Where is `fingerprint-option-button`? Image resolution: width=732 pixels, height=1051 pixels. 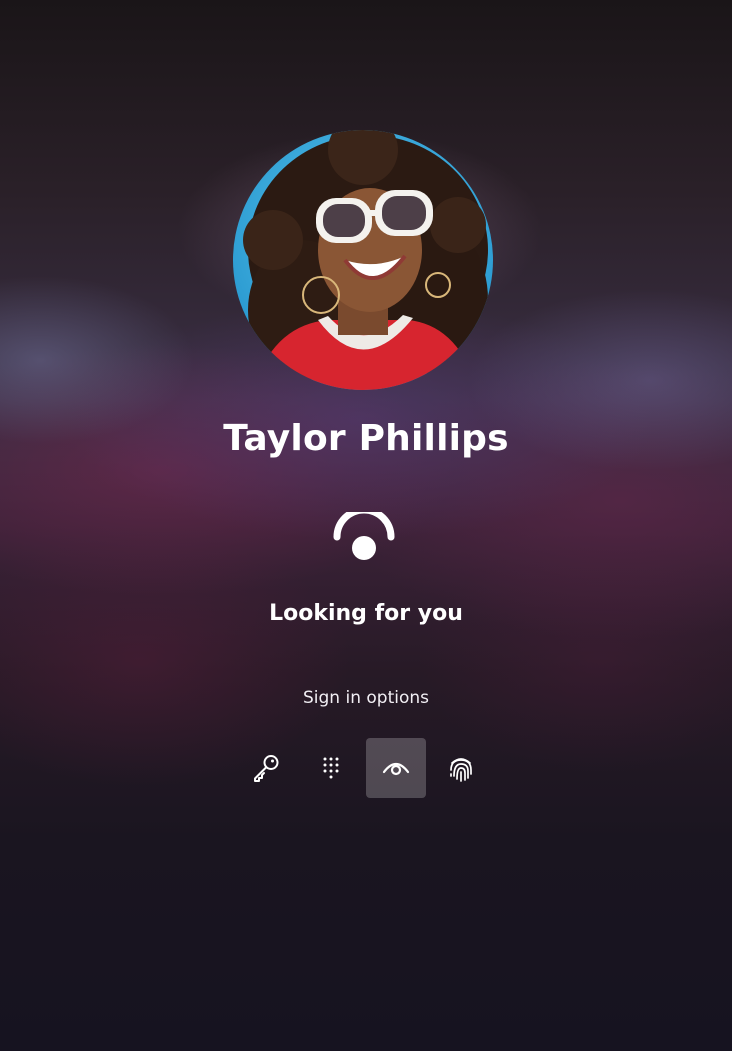
fingerprint-option-button is located at coordinates (461, 768).